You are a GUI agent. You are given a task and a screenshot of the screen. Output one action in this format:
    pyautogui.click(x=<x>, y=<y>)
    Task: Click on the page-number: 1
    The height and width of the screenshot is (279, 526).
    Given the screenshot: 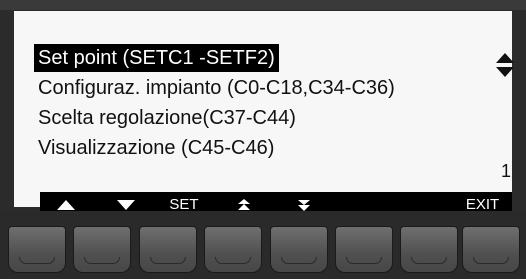 What is the action you would take?
    pyautogui.click(x=506, y=171)
    